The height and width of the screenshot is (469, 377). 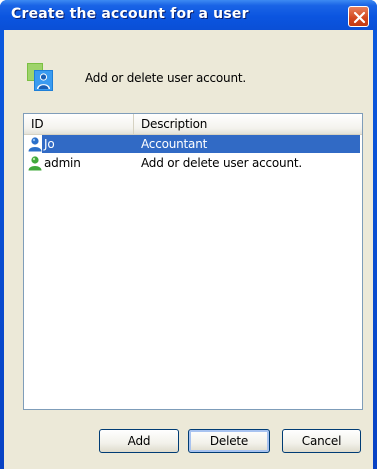 What do you see at coordinates (139, 441) in the screenshot?
I see `add-button: Add` at bounding box center [139, 441].